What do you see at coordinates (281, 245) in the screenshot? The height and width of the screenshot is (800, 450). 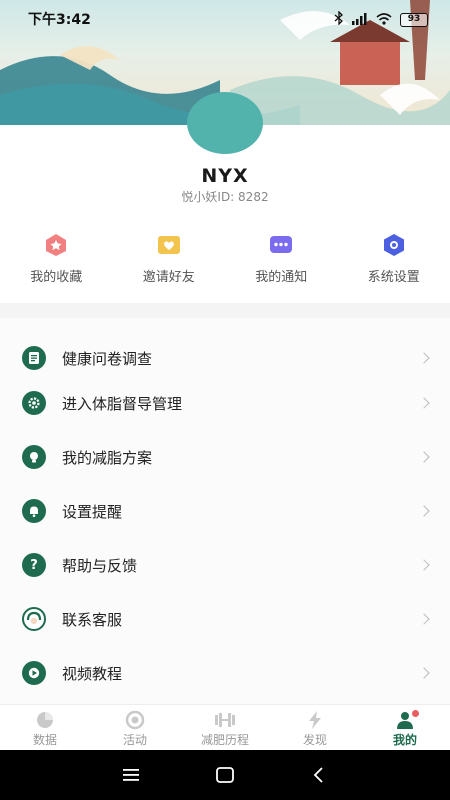 I see `message-dots-icon` at bounding box center [281, 245].